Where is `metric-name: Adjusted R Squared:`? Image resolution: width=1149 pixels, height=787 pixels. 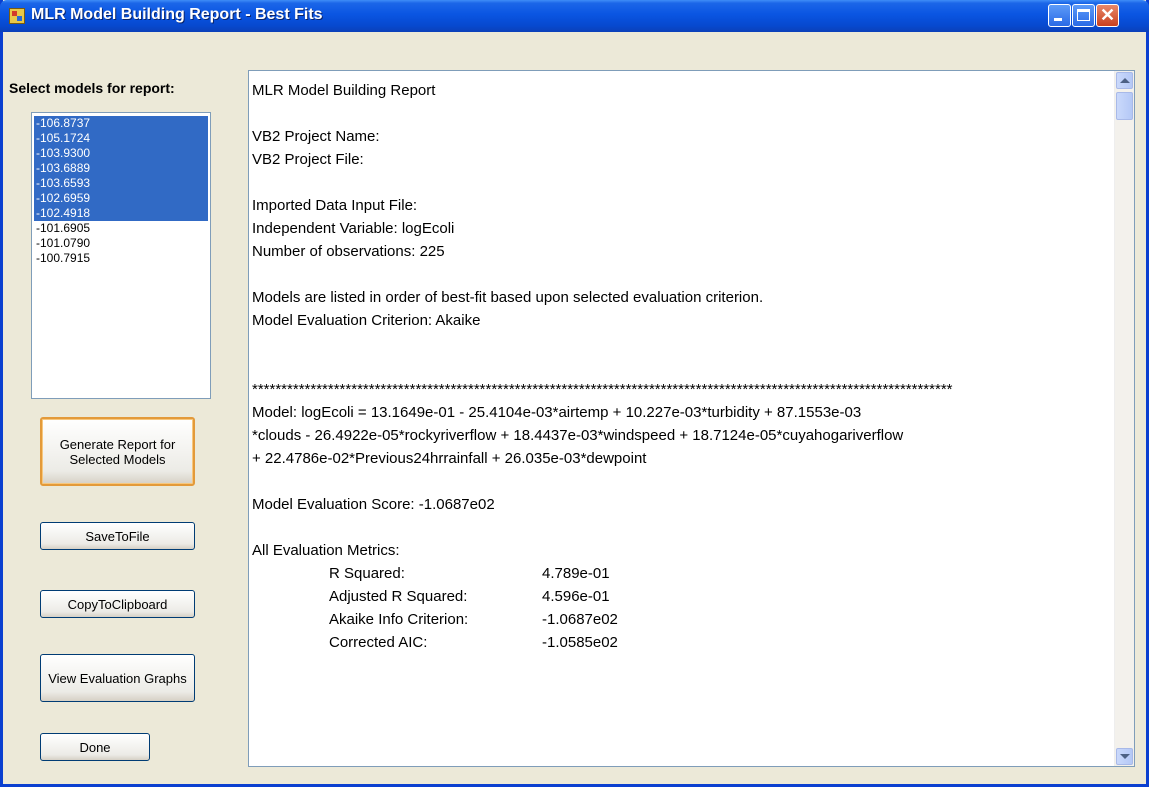
metric-name: Adjusted R Squared: is located at coordinates (398, 596).